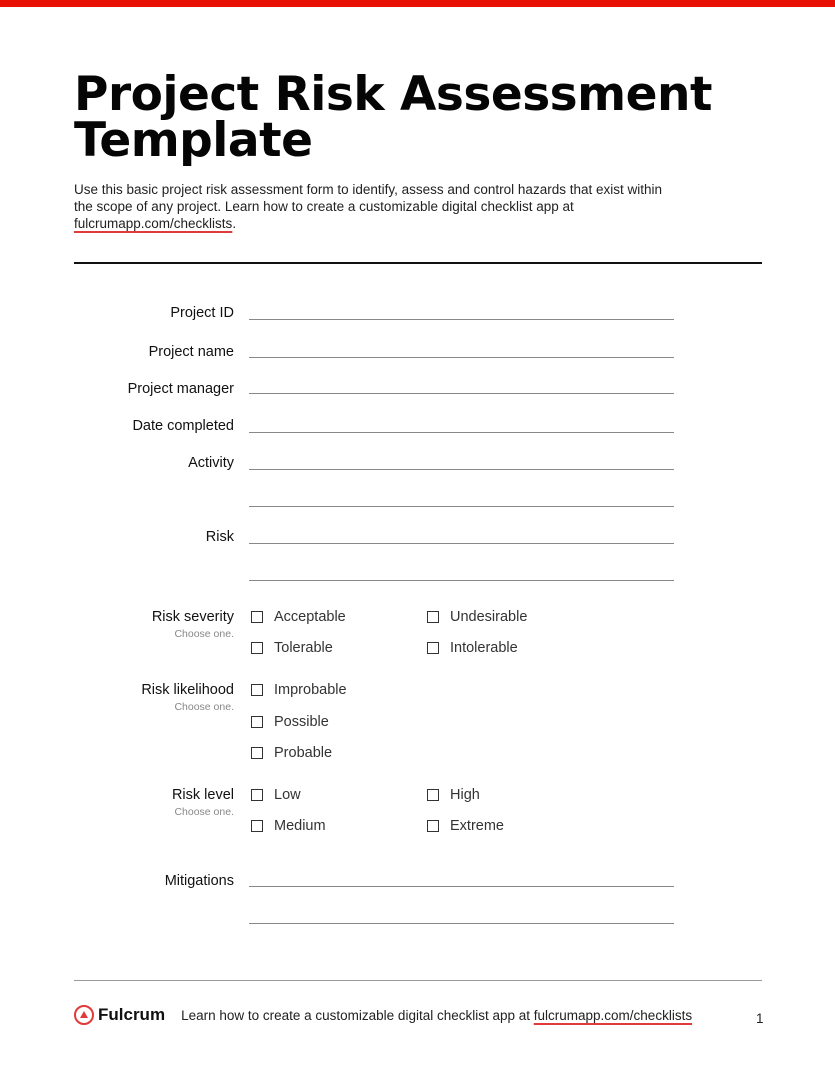  What do you see at coordinates (202, 313) in the screenshot?
I see `project-id-label: Project ID` at bounding box center [202, 313].